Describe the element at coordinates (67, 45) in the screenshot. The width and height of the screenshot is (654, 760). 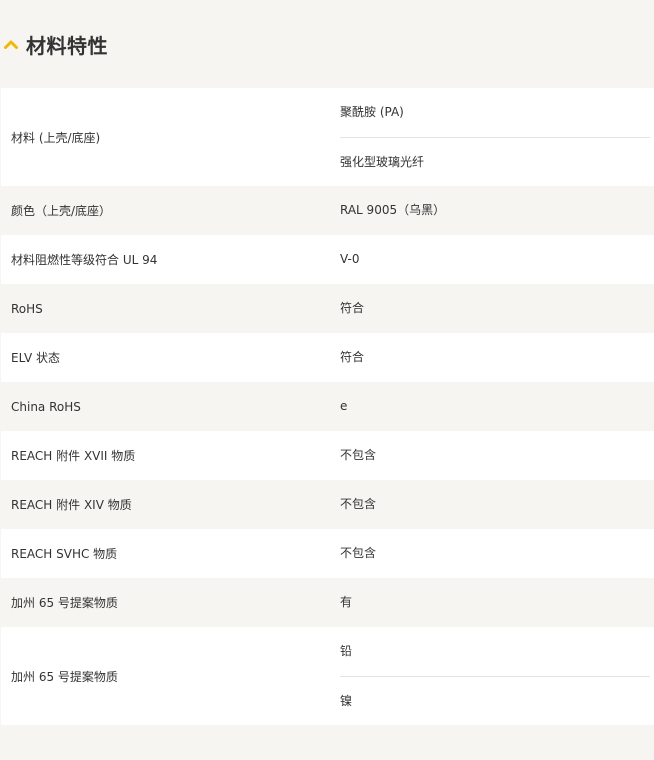
I see `section-title: 材料特性` at that location.